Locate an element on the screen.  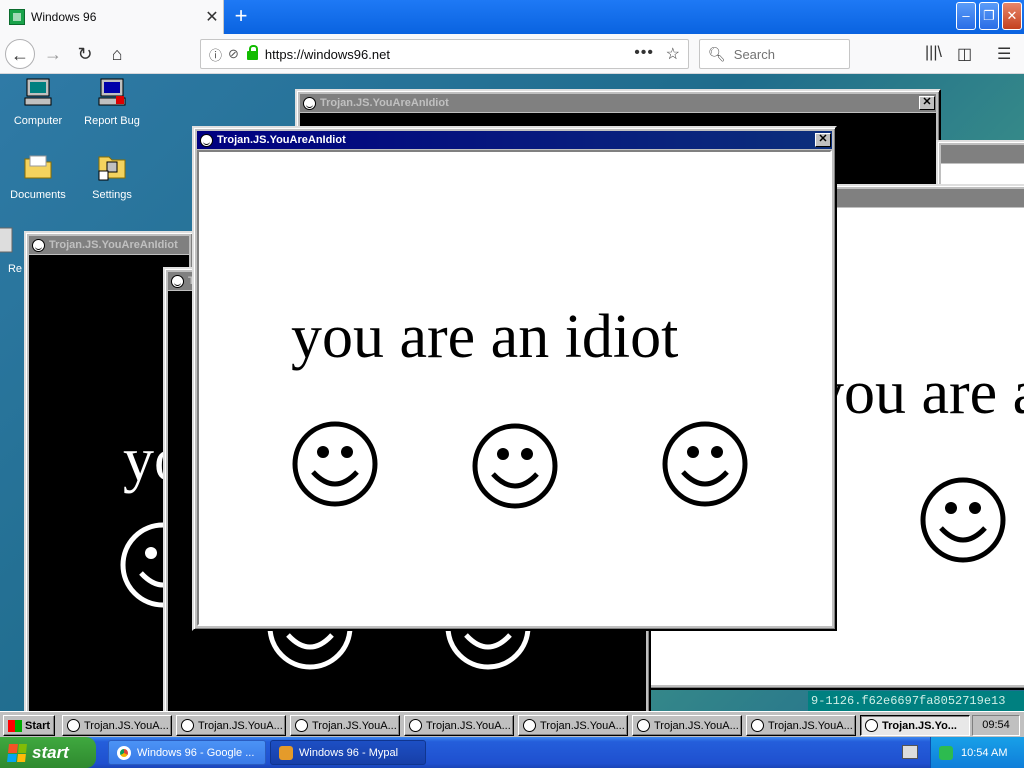
windows96-favicon is located at coordinates (17, 17).